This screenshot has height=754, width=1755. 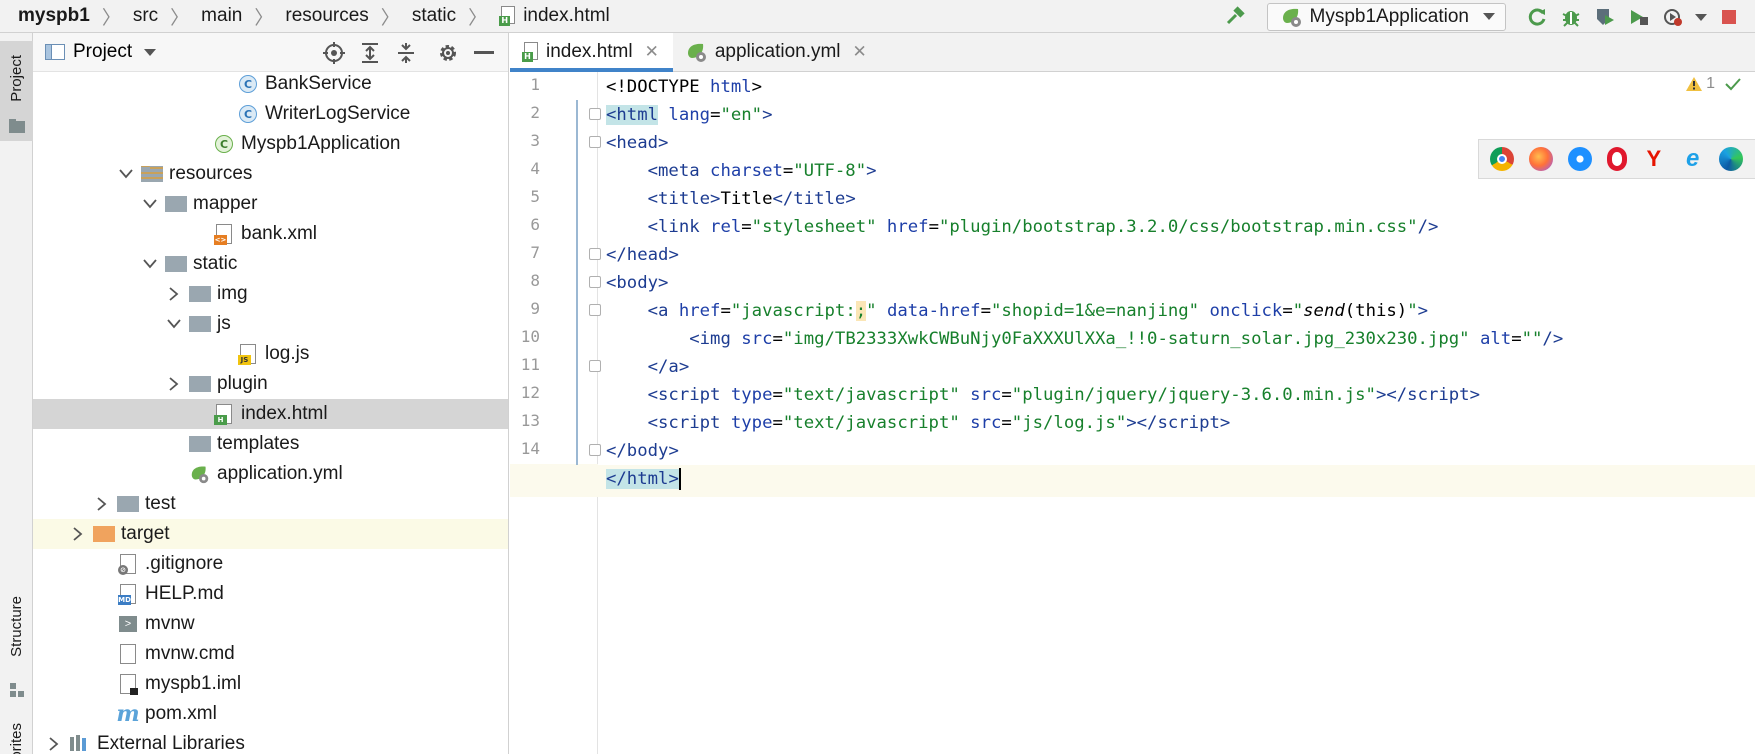 What do you see at coordinates (270, 624) in the screenshot?
I see `tree-item: > mvnw` at bounding box center [270, 624].